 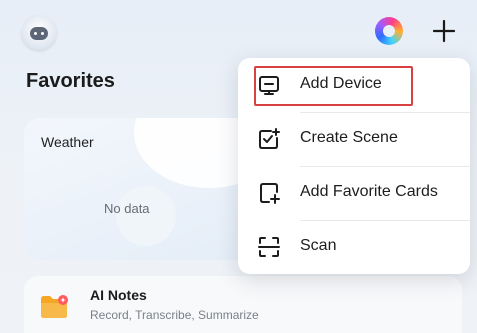 I want to click on add-button, so click(x=444, y=31).